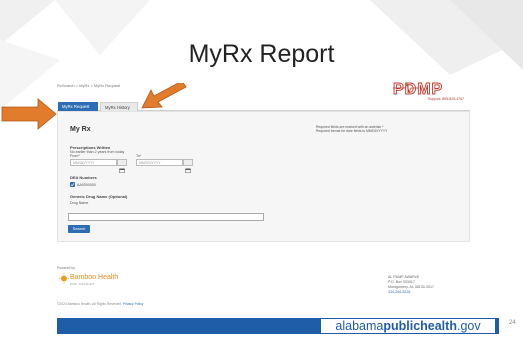  I want to click on tab-myrx-request: MyRx Request, so click(78, 106).